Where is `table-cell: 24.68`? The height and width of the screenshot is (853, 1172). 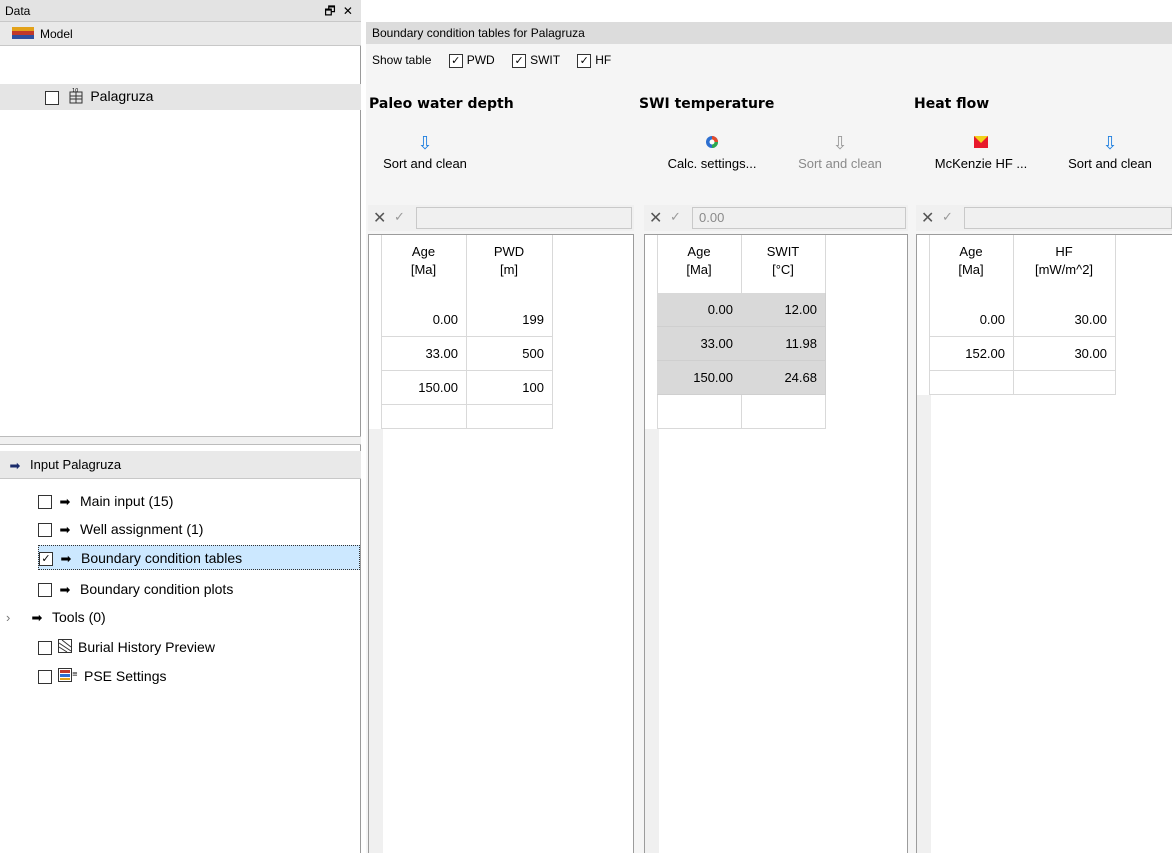 table-cell: 24.68 is located at coordinates (783, 378).